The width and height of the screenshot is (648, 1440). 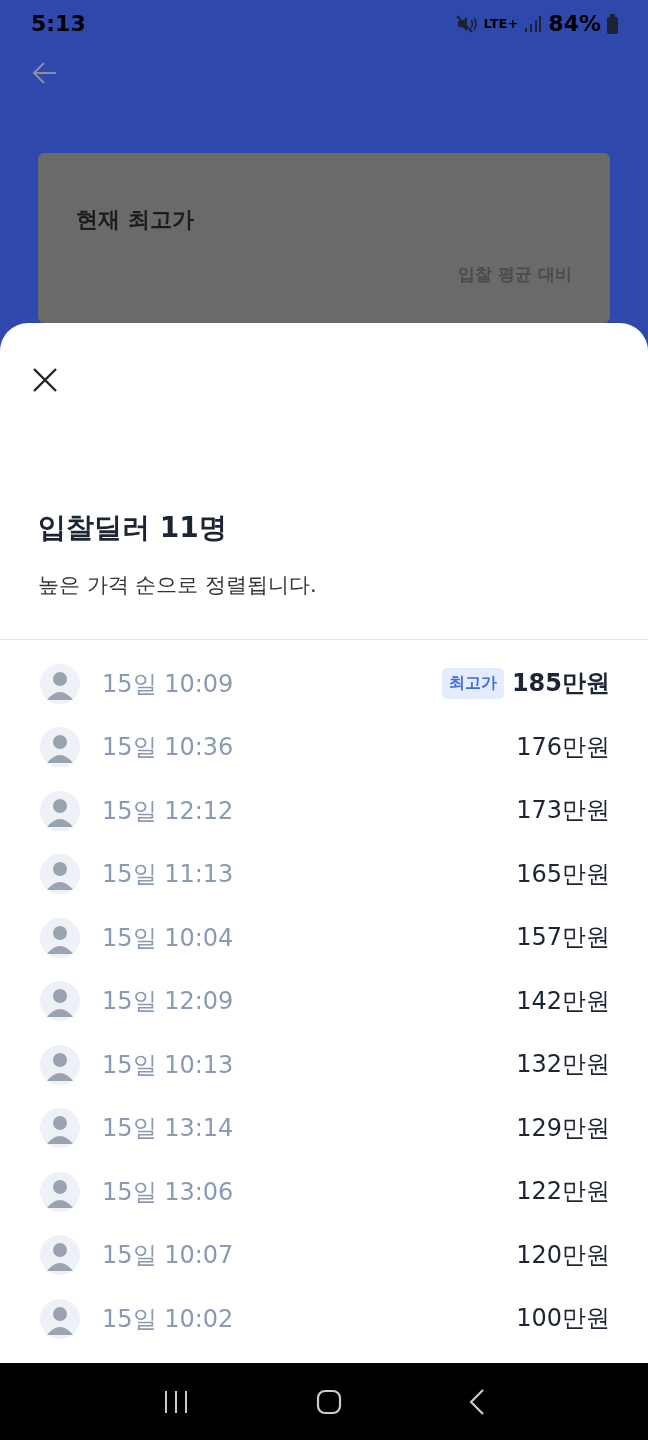 I want to click on home-icon, so click(x=329, y=1401).